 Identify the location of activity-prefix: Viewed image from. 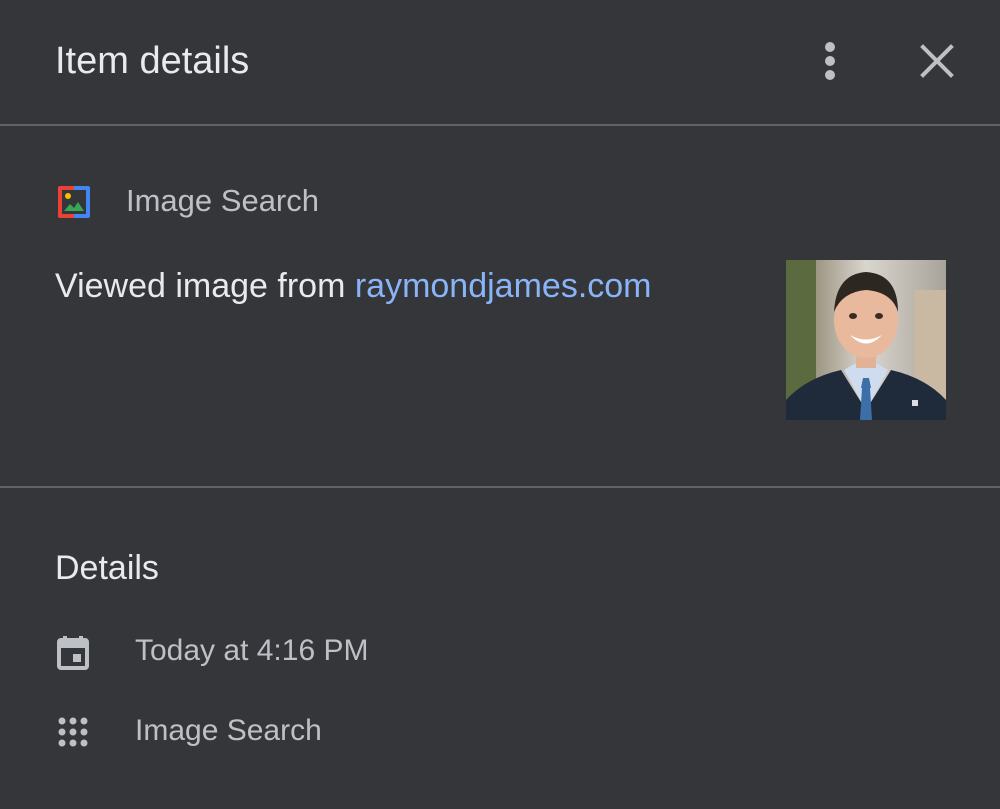
(205, 286).